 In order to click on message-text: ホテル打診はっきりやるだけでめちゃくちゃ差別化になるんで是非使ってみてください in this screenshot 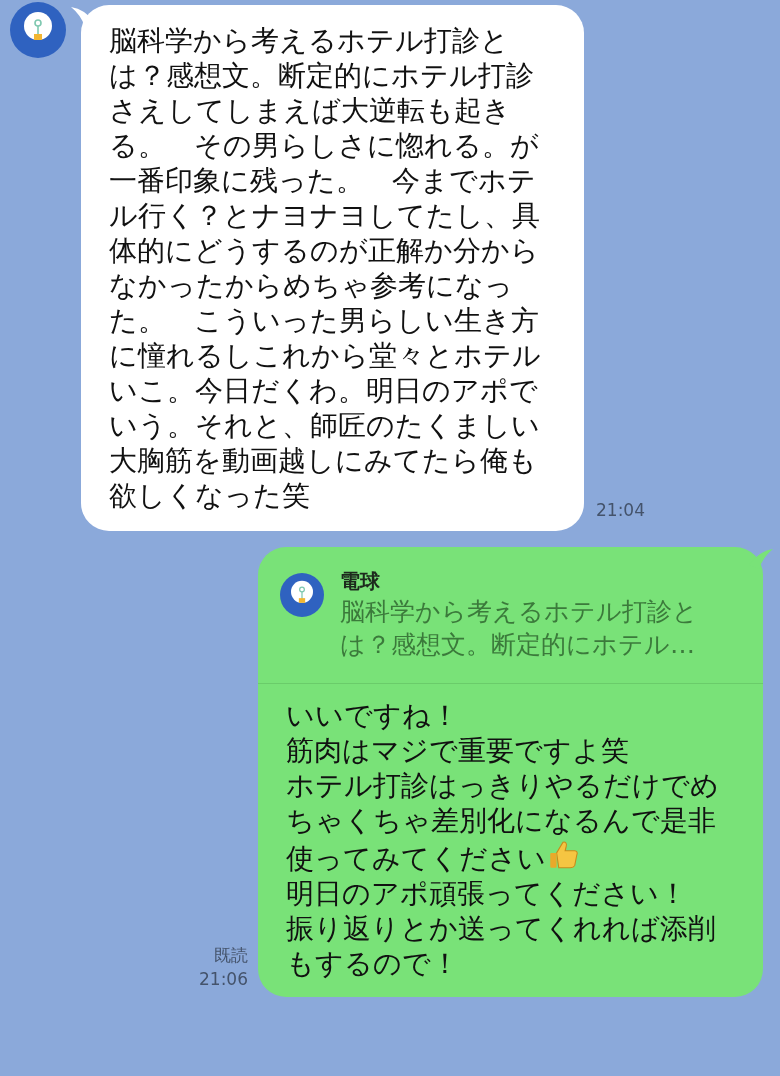, I will do `click(503, 822)`.